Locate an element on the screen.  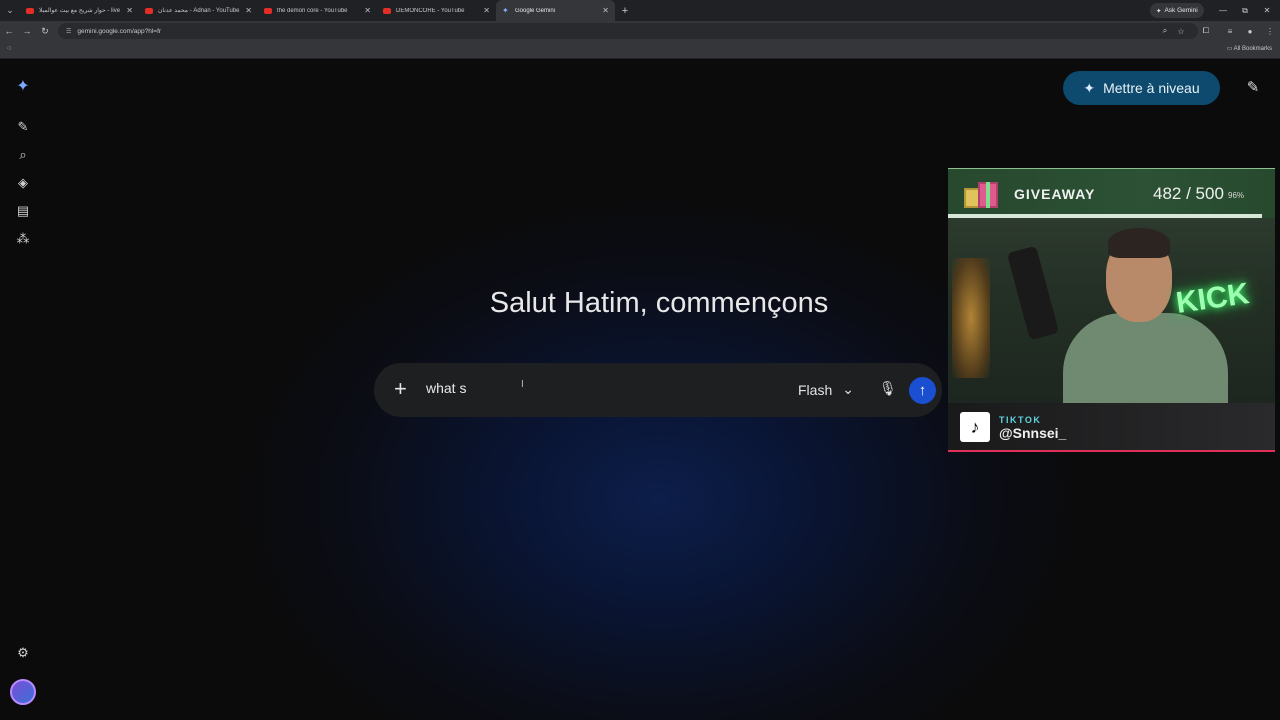
handle-label: @Snnsei_ is located at coordinates (1033, 433).